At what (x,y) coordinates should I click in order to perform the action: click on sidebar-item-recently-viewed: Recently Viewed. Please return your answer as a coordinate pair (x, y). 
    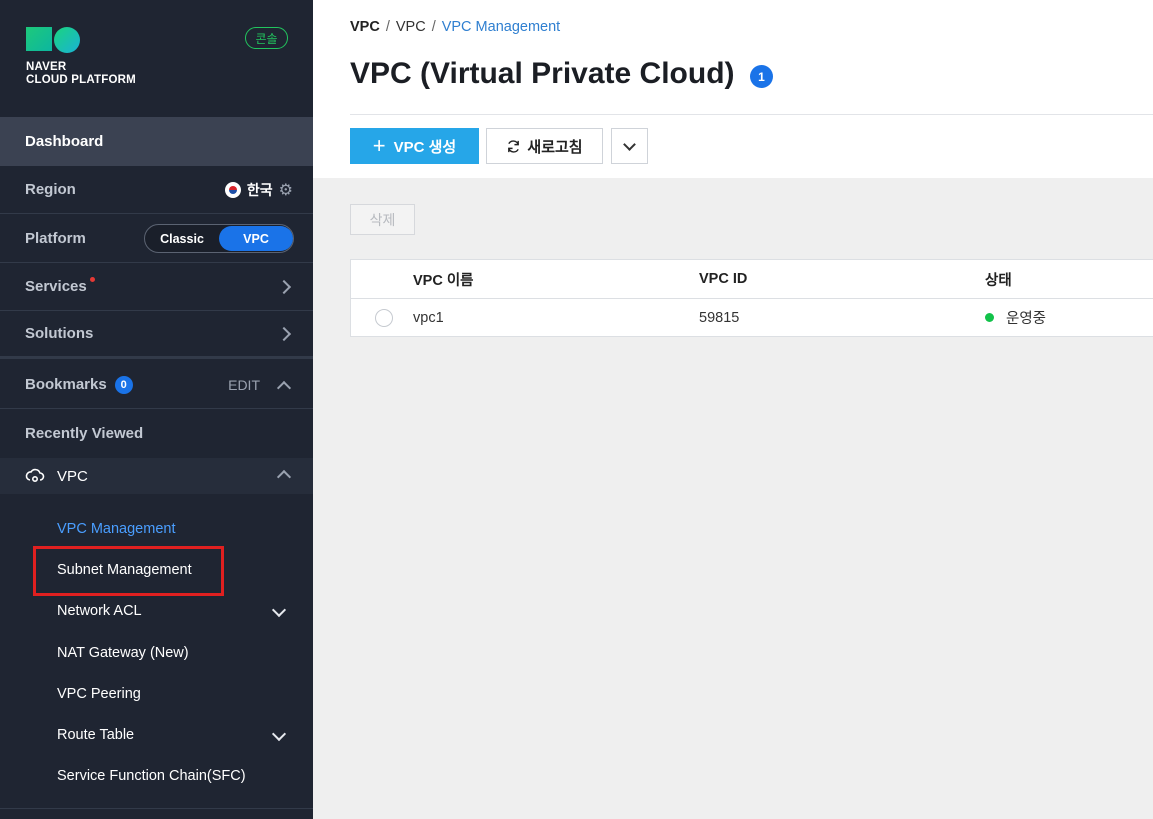
    Looking at the image, I should click on (156, 433).